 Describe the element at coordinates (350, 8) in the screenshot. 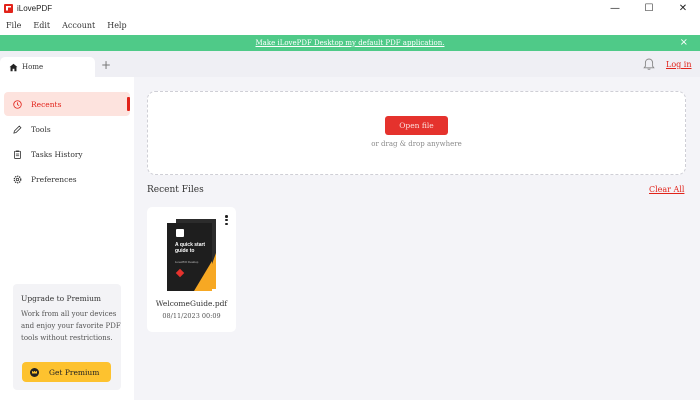

I see `title-bar: iLovePDF — ☐ ✕` at that location.